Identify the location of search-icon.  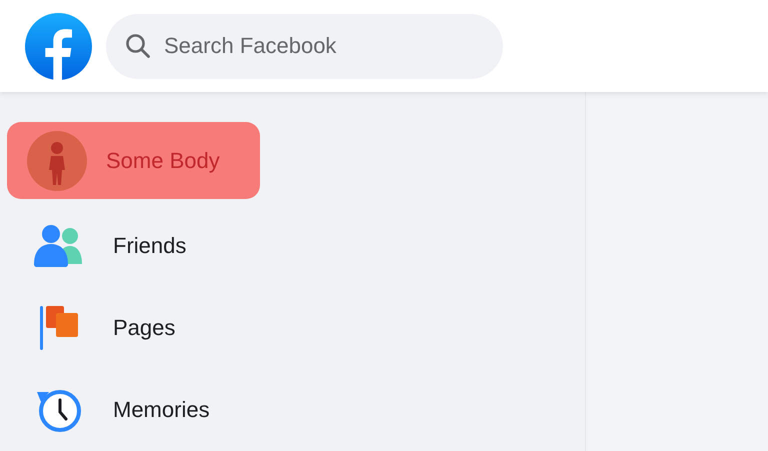
(138, 46).